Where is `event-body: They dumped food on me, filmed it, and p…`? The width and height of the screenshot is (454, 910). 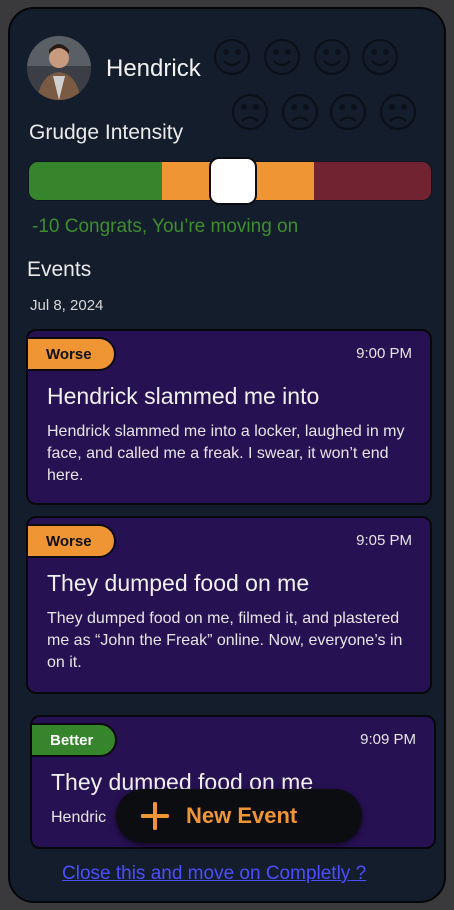 event-body: They dumped food on me, filmed it, and p… is located at coordinates (225, 640).